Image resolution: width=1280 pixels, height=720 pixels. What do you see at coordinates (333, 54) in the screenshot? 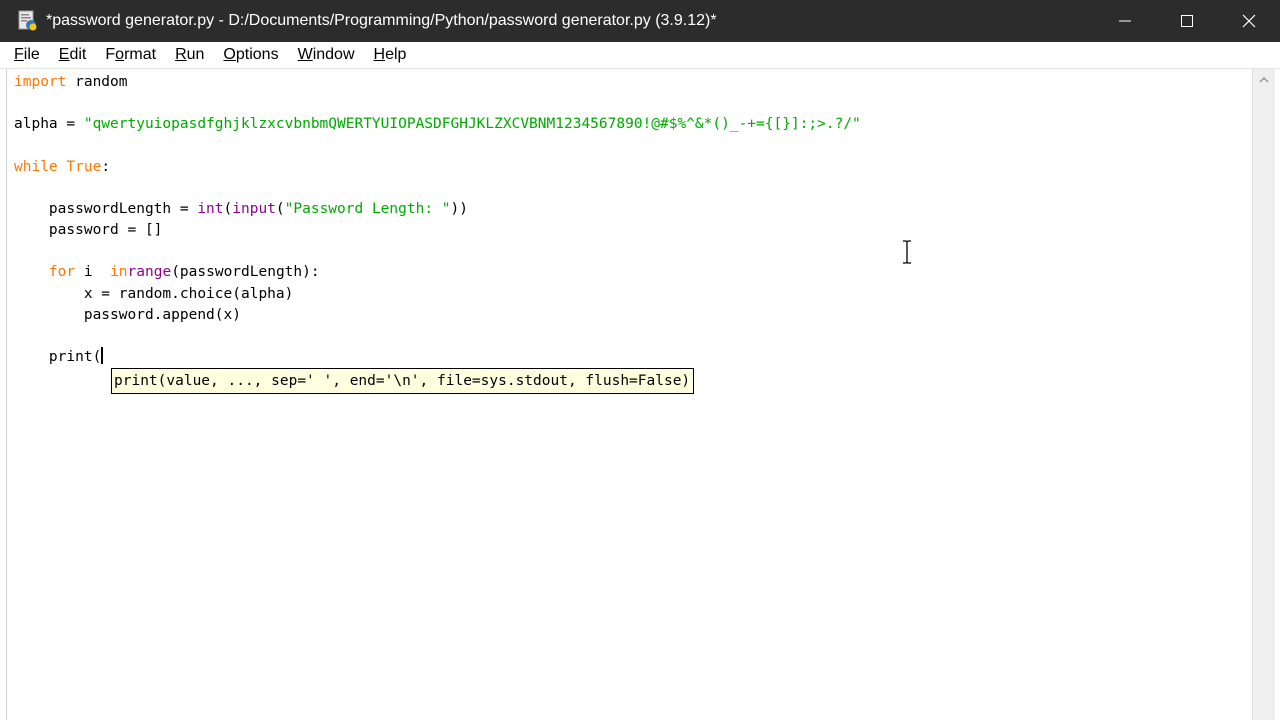
I see `menu-label-rest: indow` at bounding box center [333, 54].